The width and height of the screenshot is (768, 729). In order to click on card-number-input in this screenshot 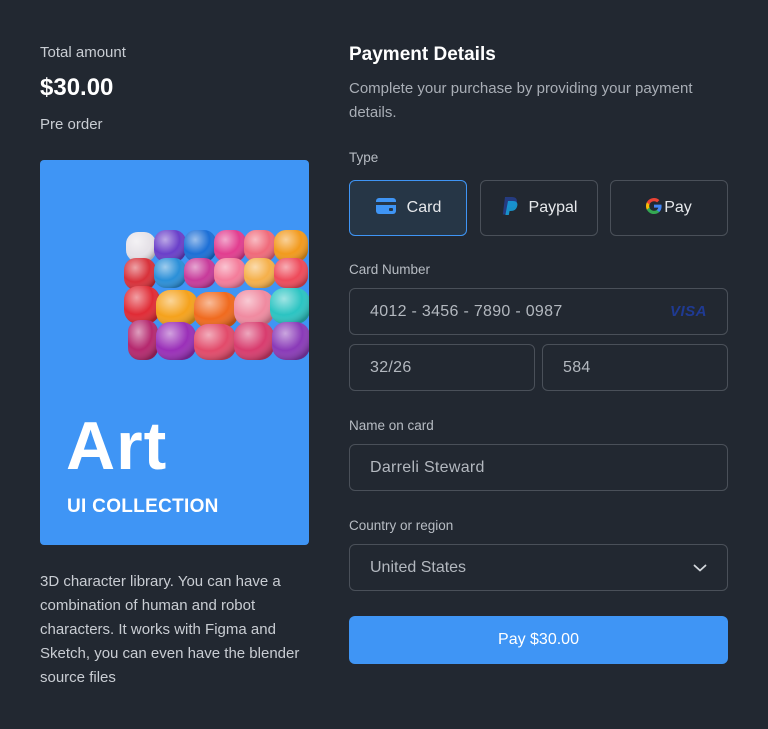, I will do `click(520, 311)`.